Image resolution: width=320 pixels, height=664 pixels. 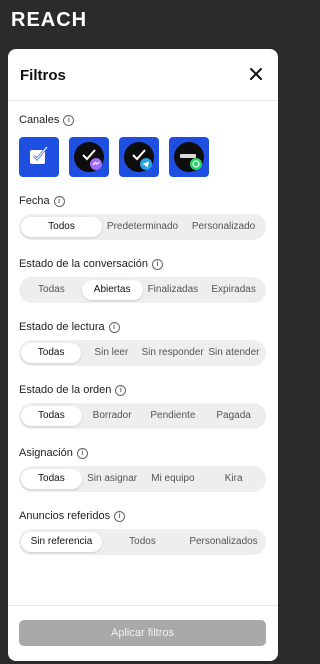 I want to click on conversation-status-label-text: Estado de la conversación, so click(x=84, y=264).